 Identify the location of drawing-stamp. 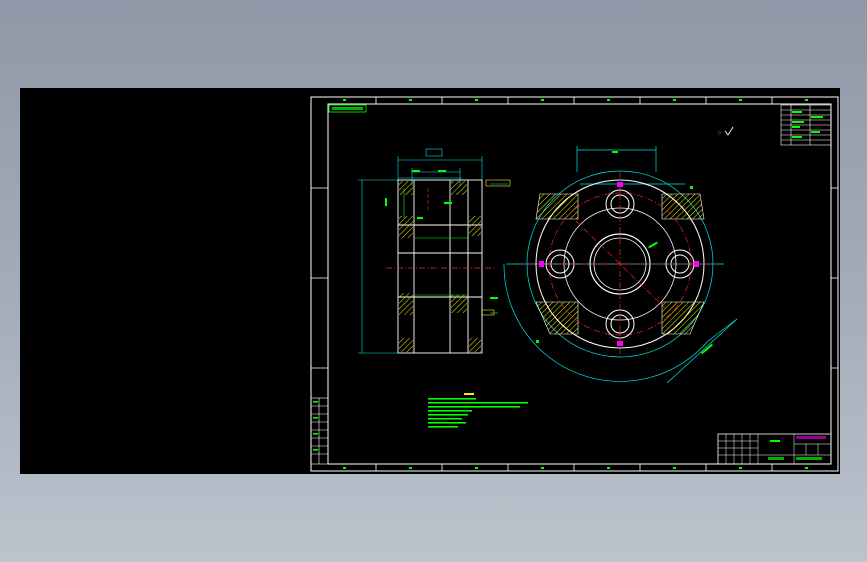
(347, 108).